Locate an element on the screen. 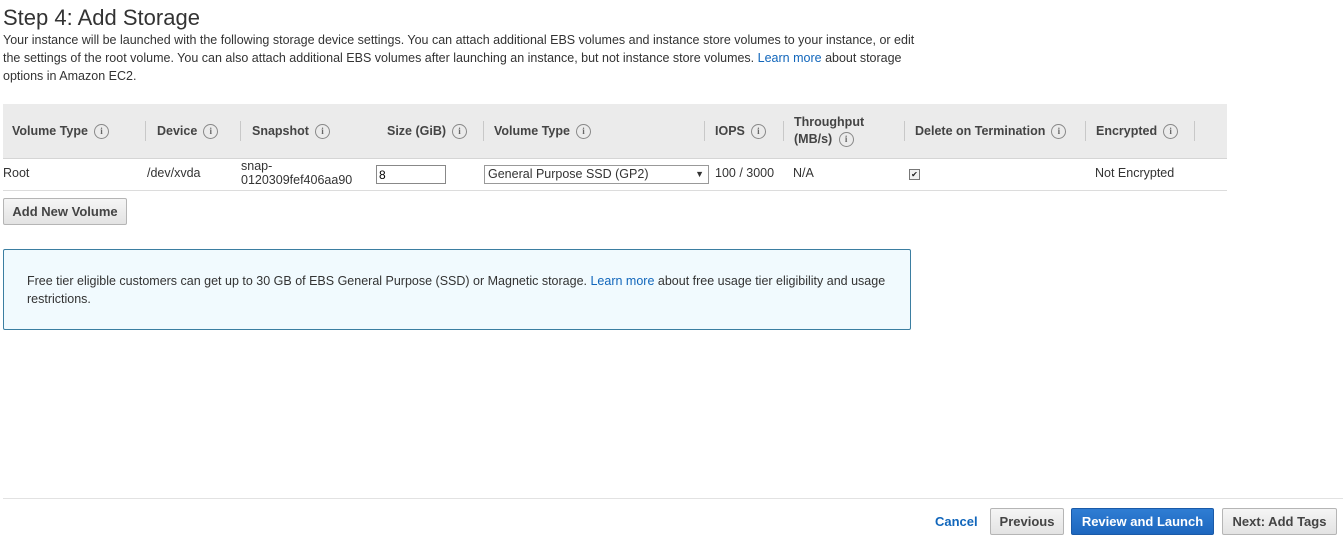 The height and width of the screenshot is (546, 1343). learn-more-storage-link: Learn more is located at coordinates (790, 58).